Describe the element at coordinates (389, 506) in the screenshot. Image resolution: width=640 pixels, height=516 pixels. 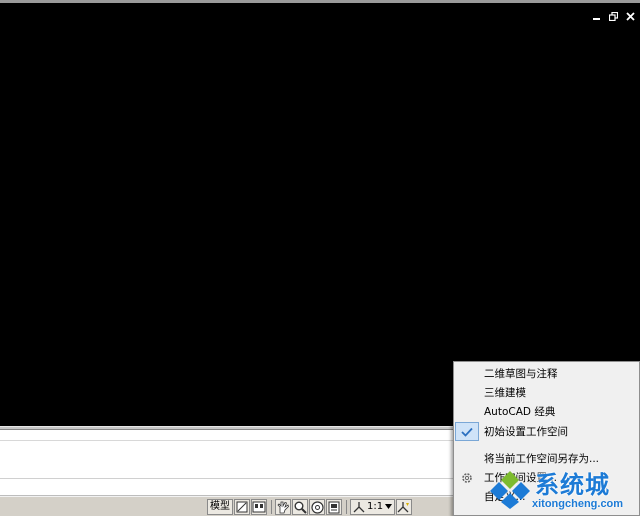
I see `chevron-down-icon` at that location.